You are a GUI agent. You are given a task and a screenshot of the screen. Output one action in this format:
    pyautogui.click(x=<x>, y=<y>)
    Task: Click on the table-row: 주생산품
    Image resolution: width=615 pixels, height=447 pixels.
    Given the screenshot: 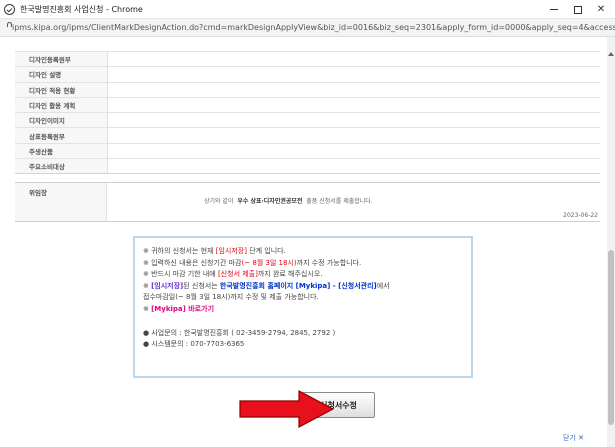 What is the action you would take?
    pyautogui.click(x=307, y=150)
    